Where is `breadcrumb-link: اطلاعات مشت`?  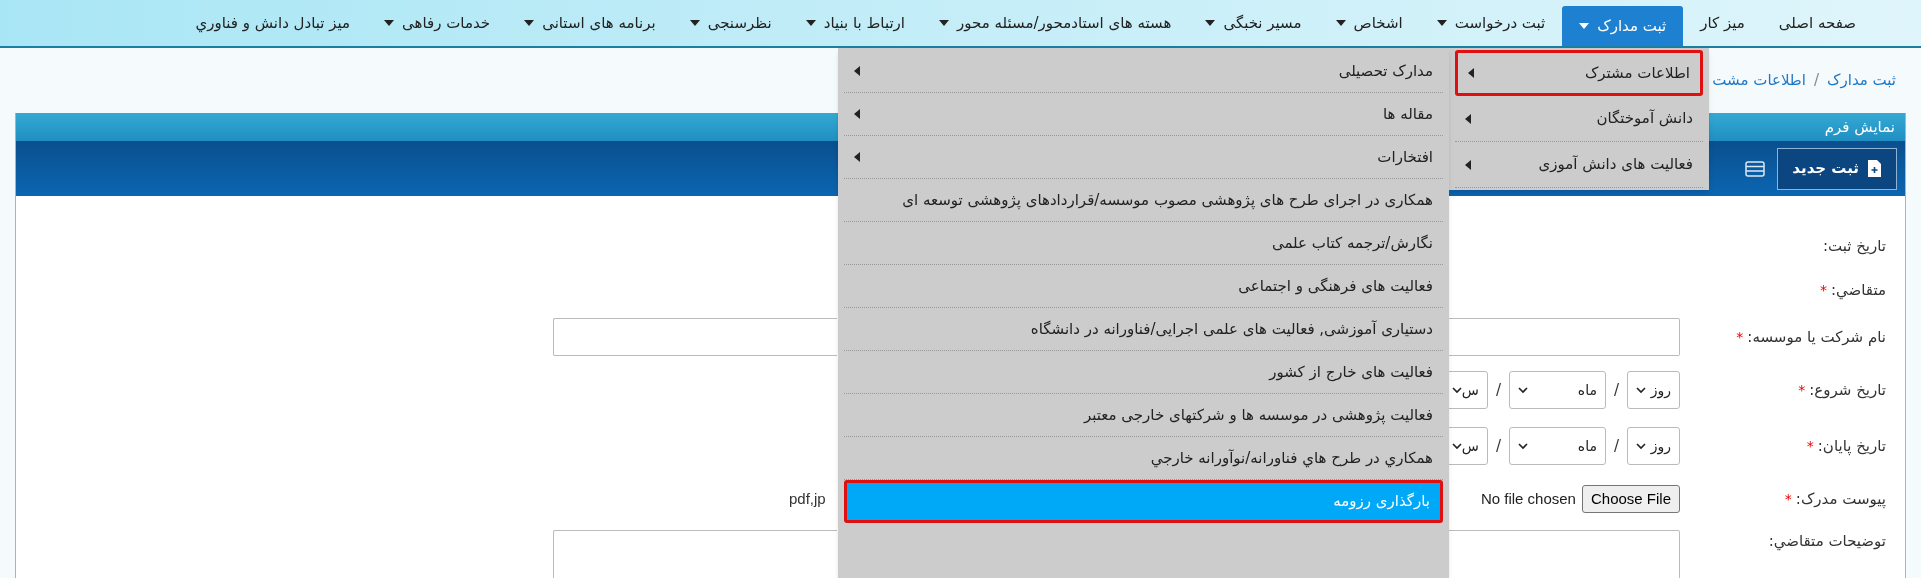 breadcrumb-link: اطلاعات مشت is located at coordinates (1759, 80).